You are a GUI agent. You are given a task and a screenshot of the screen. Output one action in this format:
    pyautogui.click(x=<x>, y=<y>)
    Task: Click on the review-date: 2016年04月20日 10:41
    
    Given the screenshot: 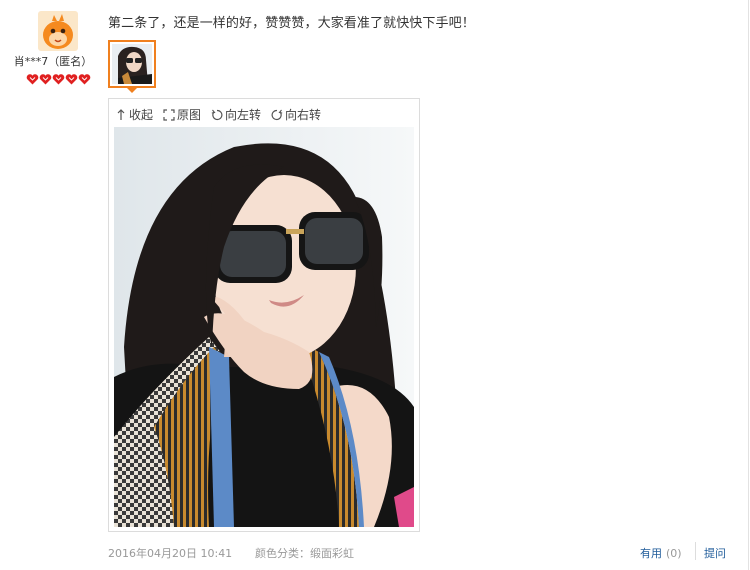 What is the action you would take?
    pyautogui.click(x=170, y=553)
    